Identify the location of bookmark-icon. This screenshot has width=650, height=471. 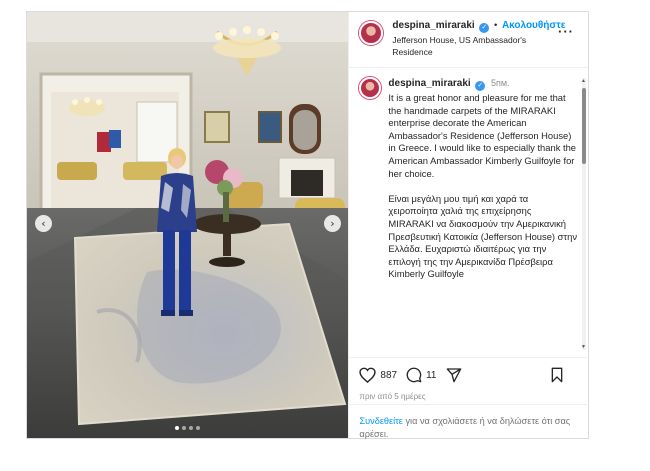
(557, 375).